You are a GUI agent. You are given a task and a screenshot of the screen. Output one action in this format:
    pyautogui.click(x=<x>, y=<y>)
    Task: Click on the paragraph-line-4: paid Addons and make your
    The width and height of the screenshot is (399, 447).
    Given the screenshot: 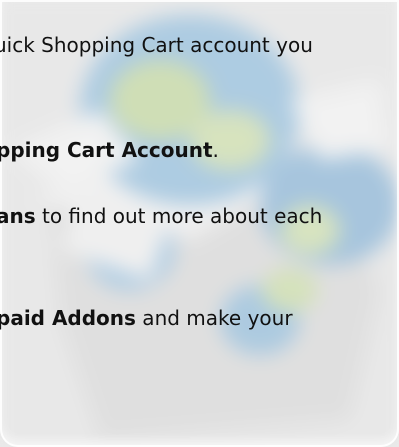 What is the action you would take?
    pyautogui.click(x=146, y=318)
    